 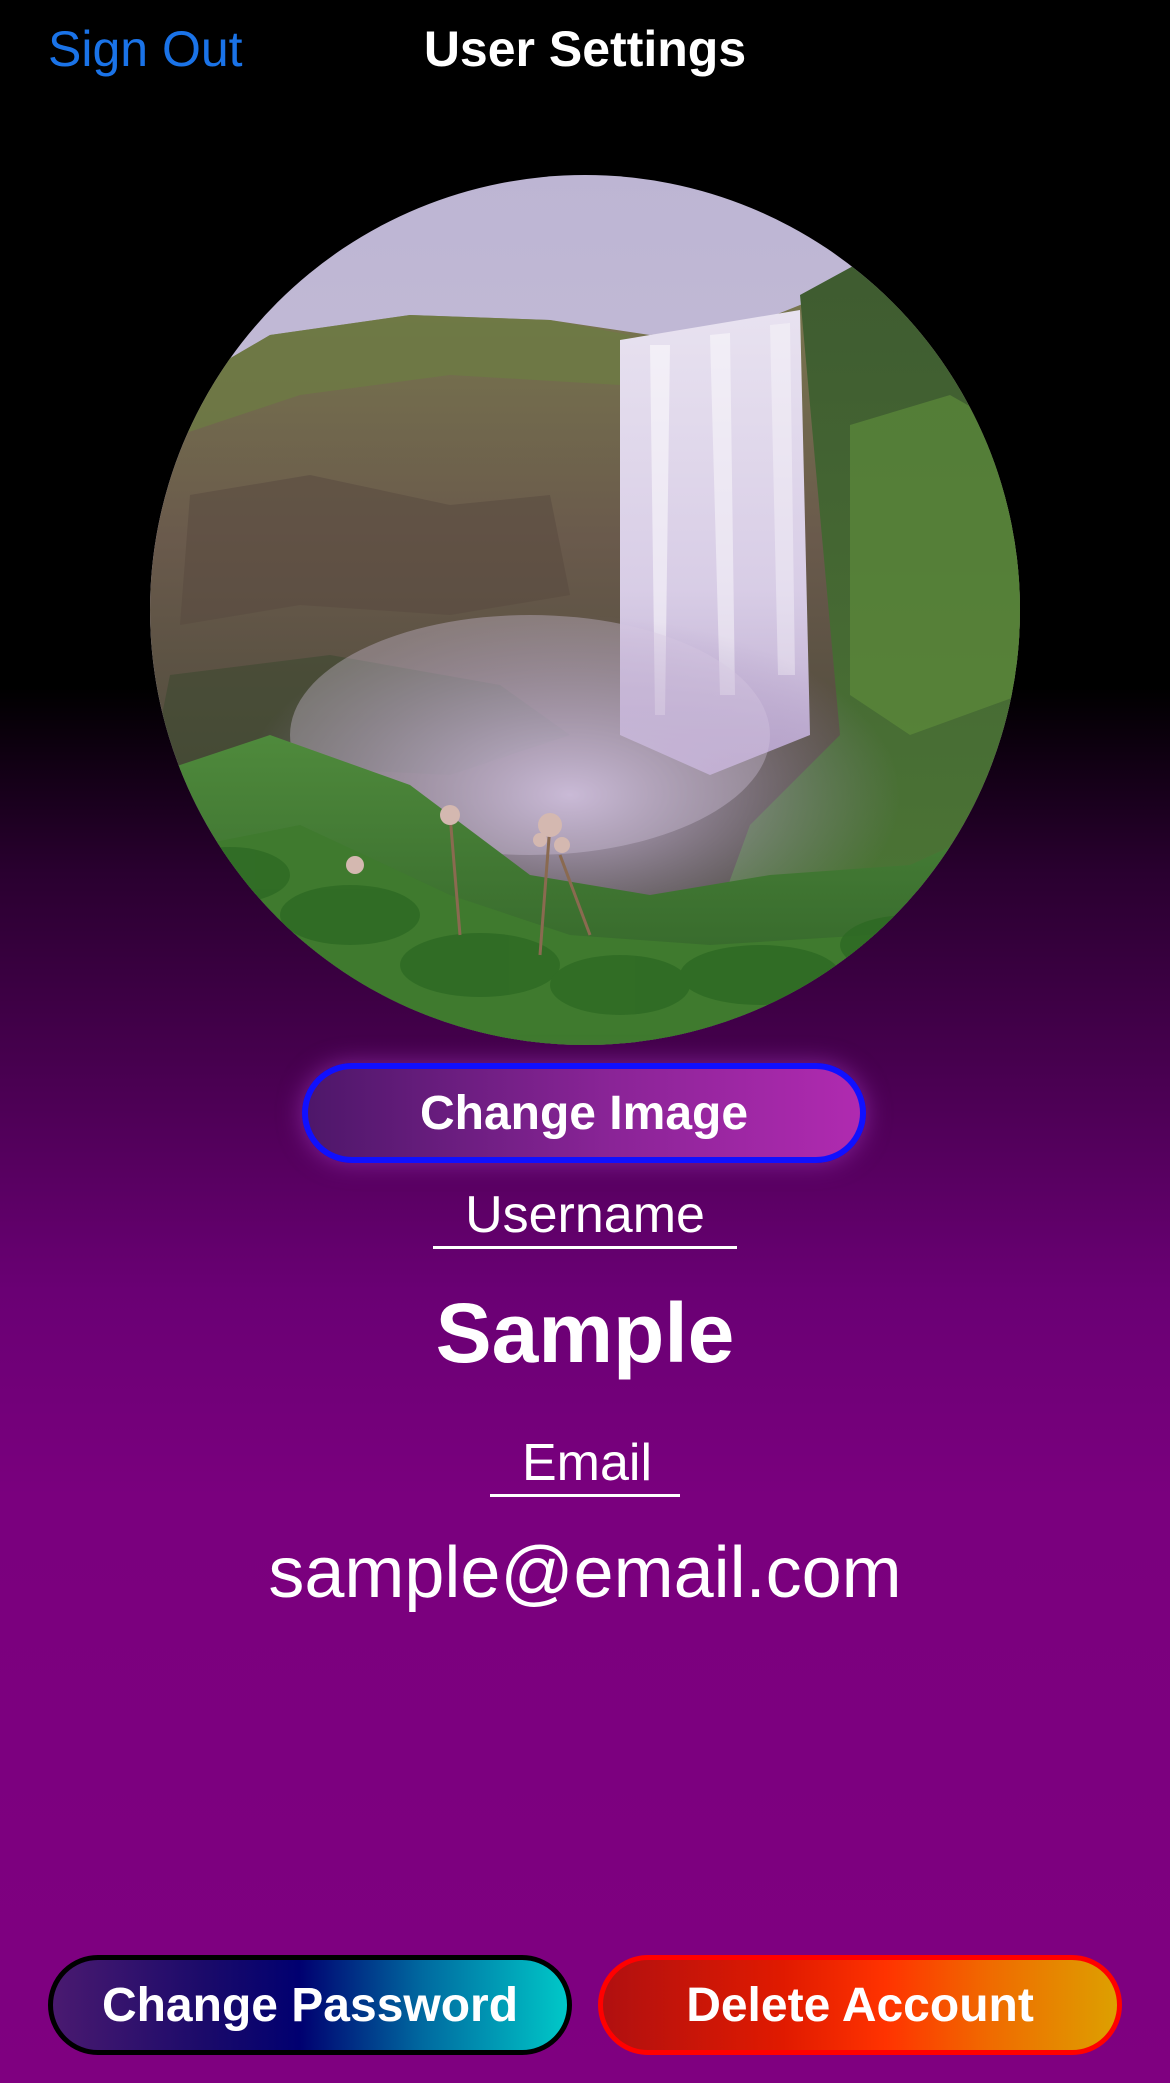 What do you see at coordinates (860, 2005) in the screenshot?
I see `delete-account-button: Delete Account` at bounding box center [860, 2005].